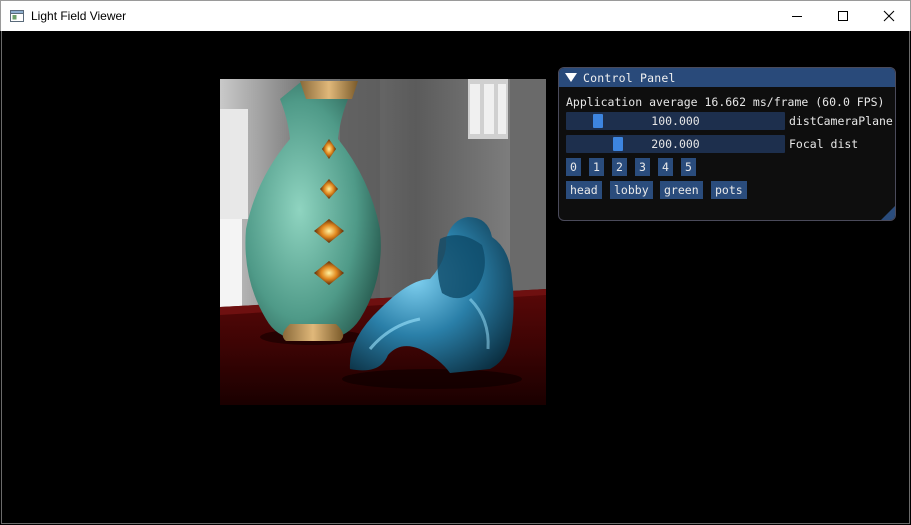 This screenshot has height=525, width=911. Describe the element at coordinates (596, 167) in the screenshot. I see `view-button-1: 1` at that location.